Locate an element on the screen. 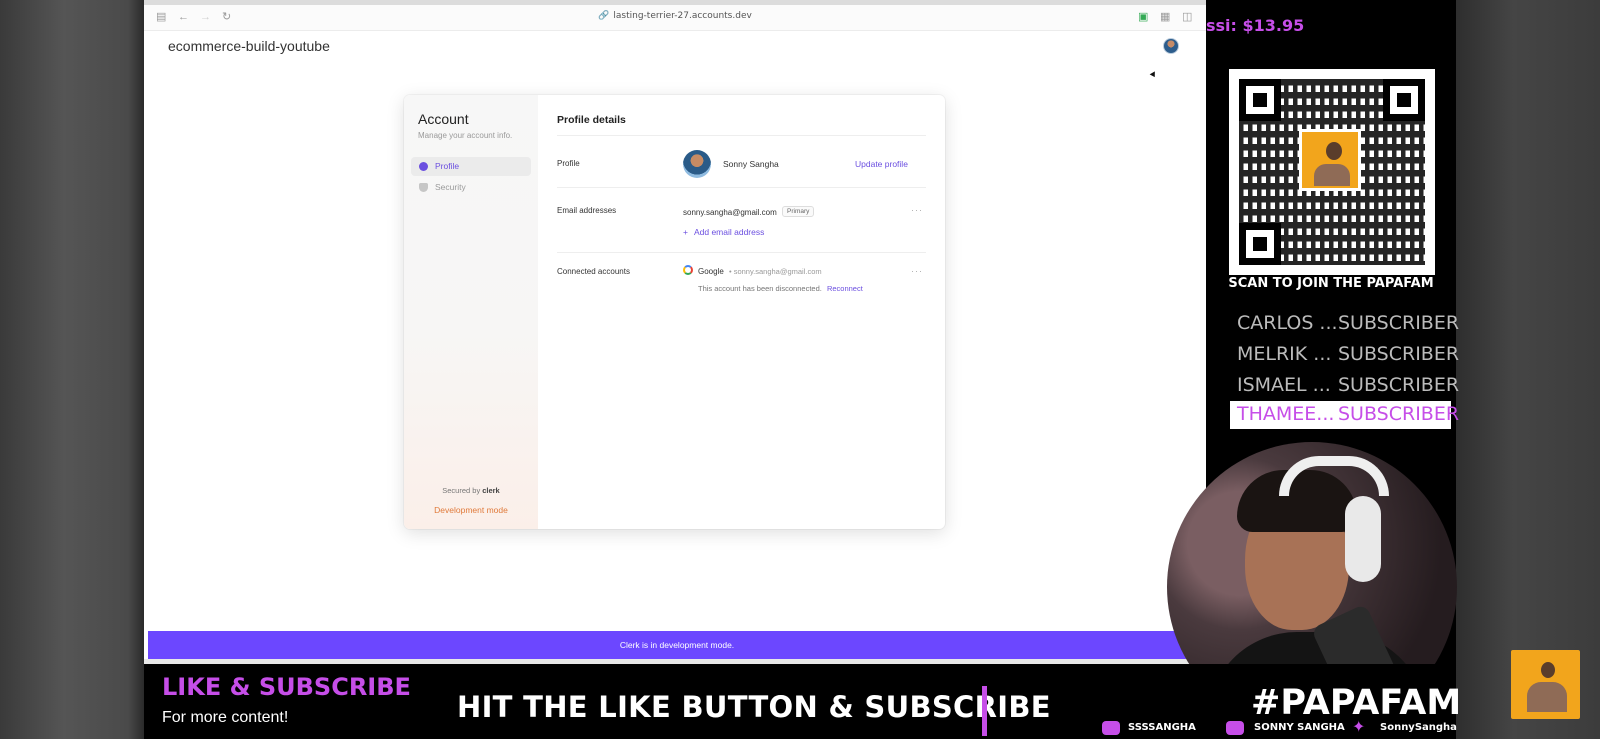 The image size is (1600, 739). sidebar-item-label: Profile is located at coordinates (447, 166).